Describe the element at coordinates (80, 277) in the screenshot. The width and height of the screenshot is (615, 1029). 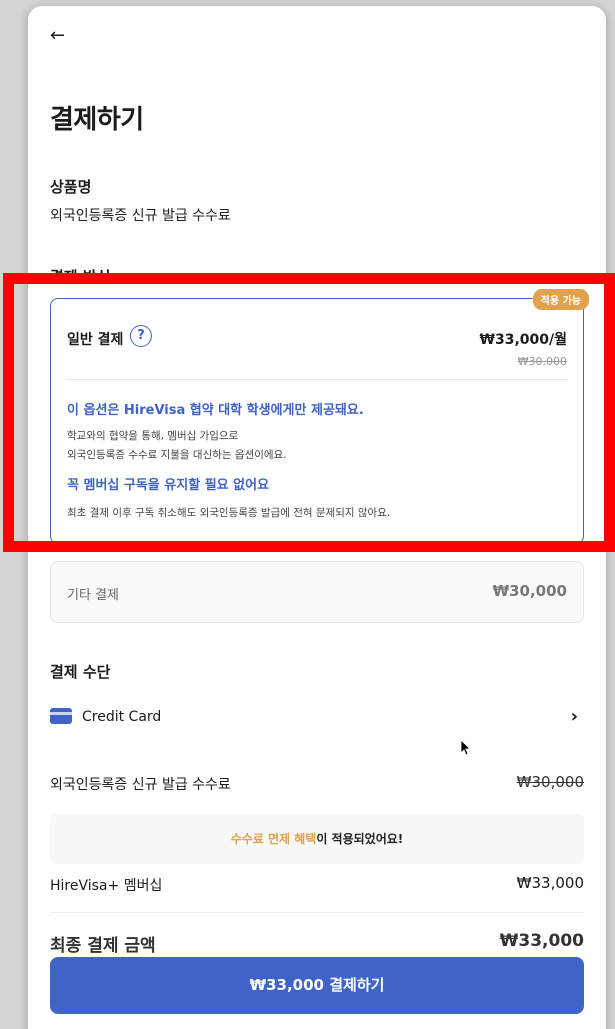
I see `payment-option-section-title: 결제 방식` at that location.